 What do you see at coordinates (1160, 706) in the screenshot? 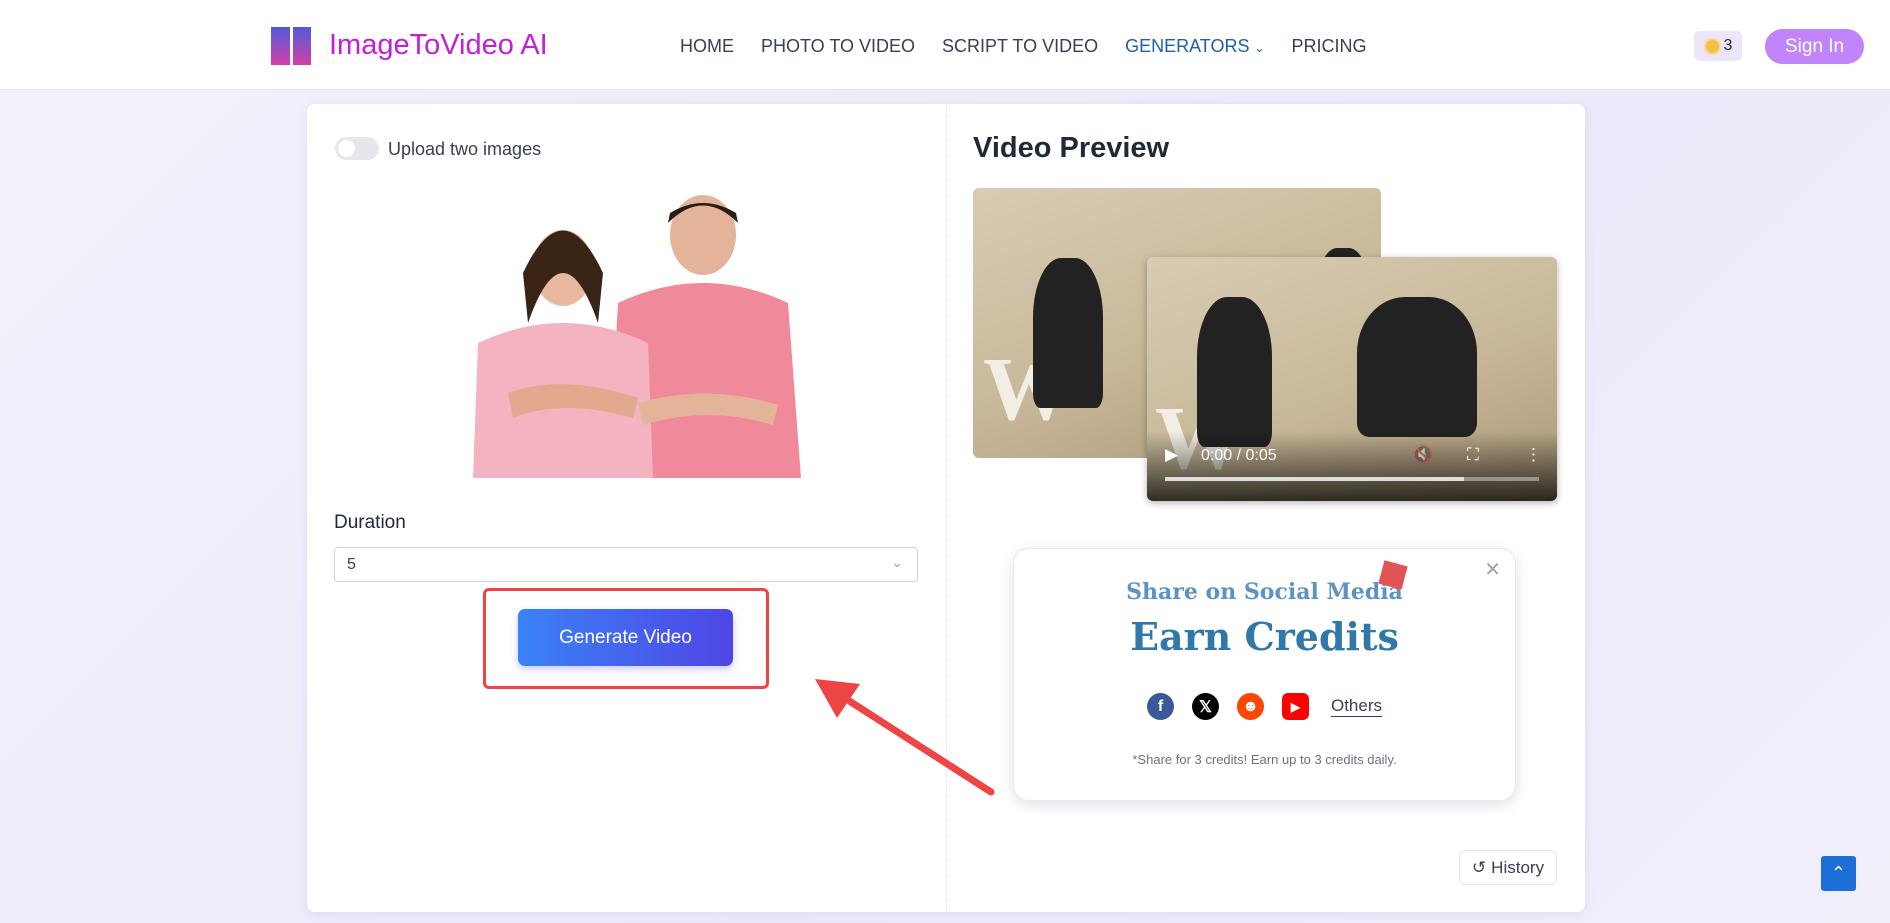
I see `facebook-icon: f` at bounding box center [1160, 706].